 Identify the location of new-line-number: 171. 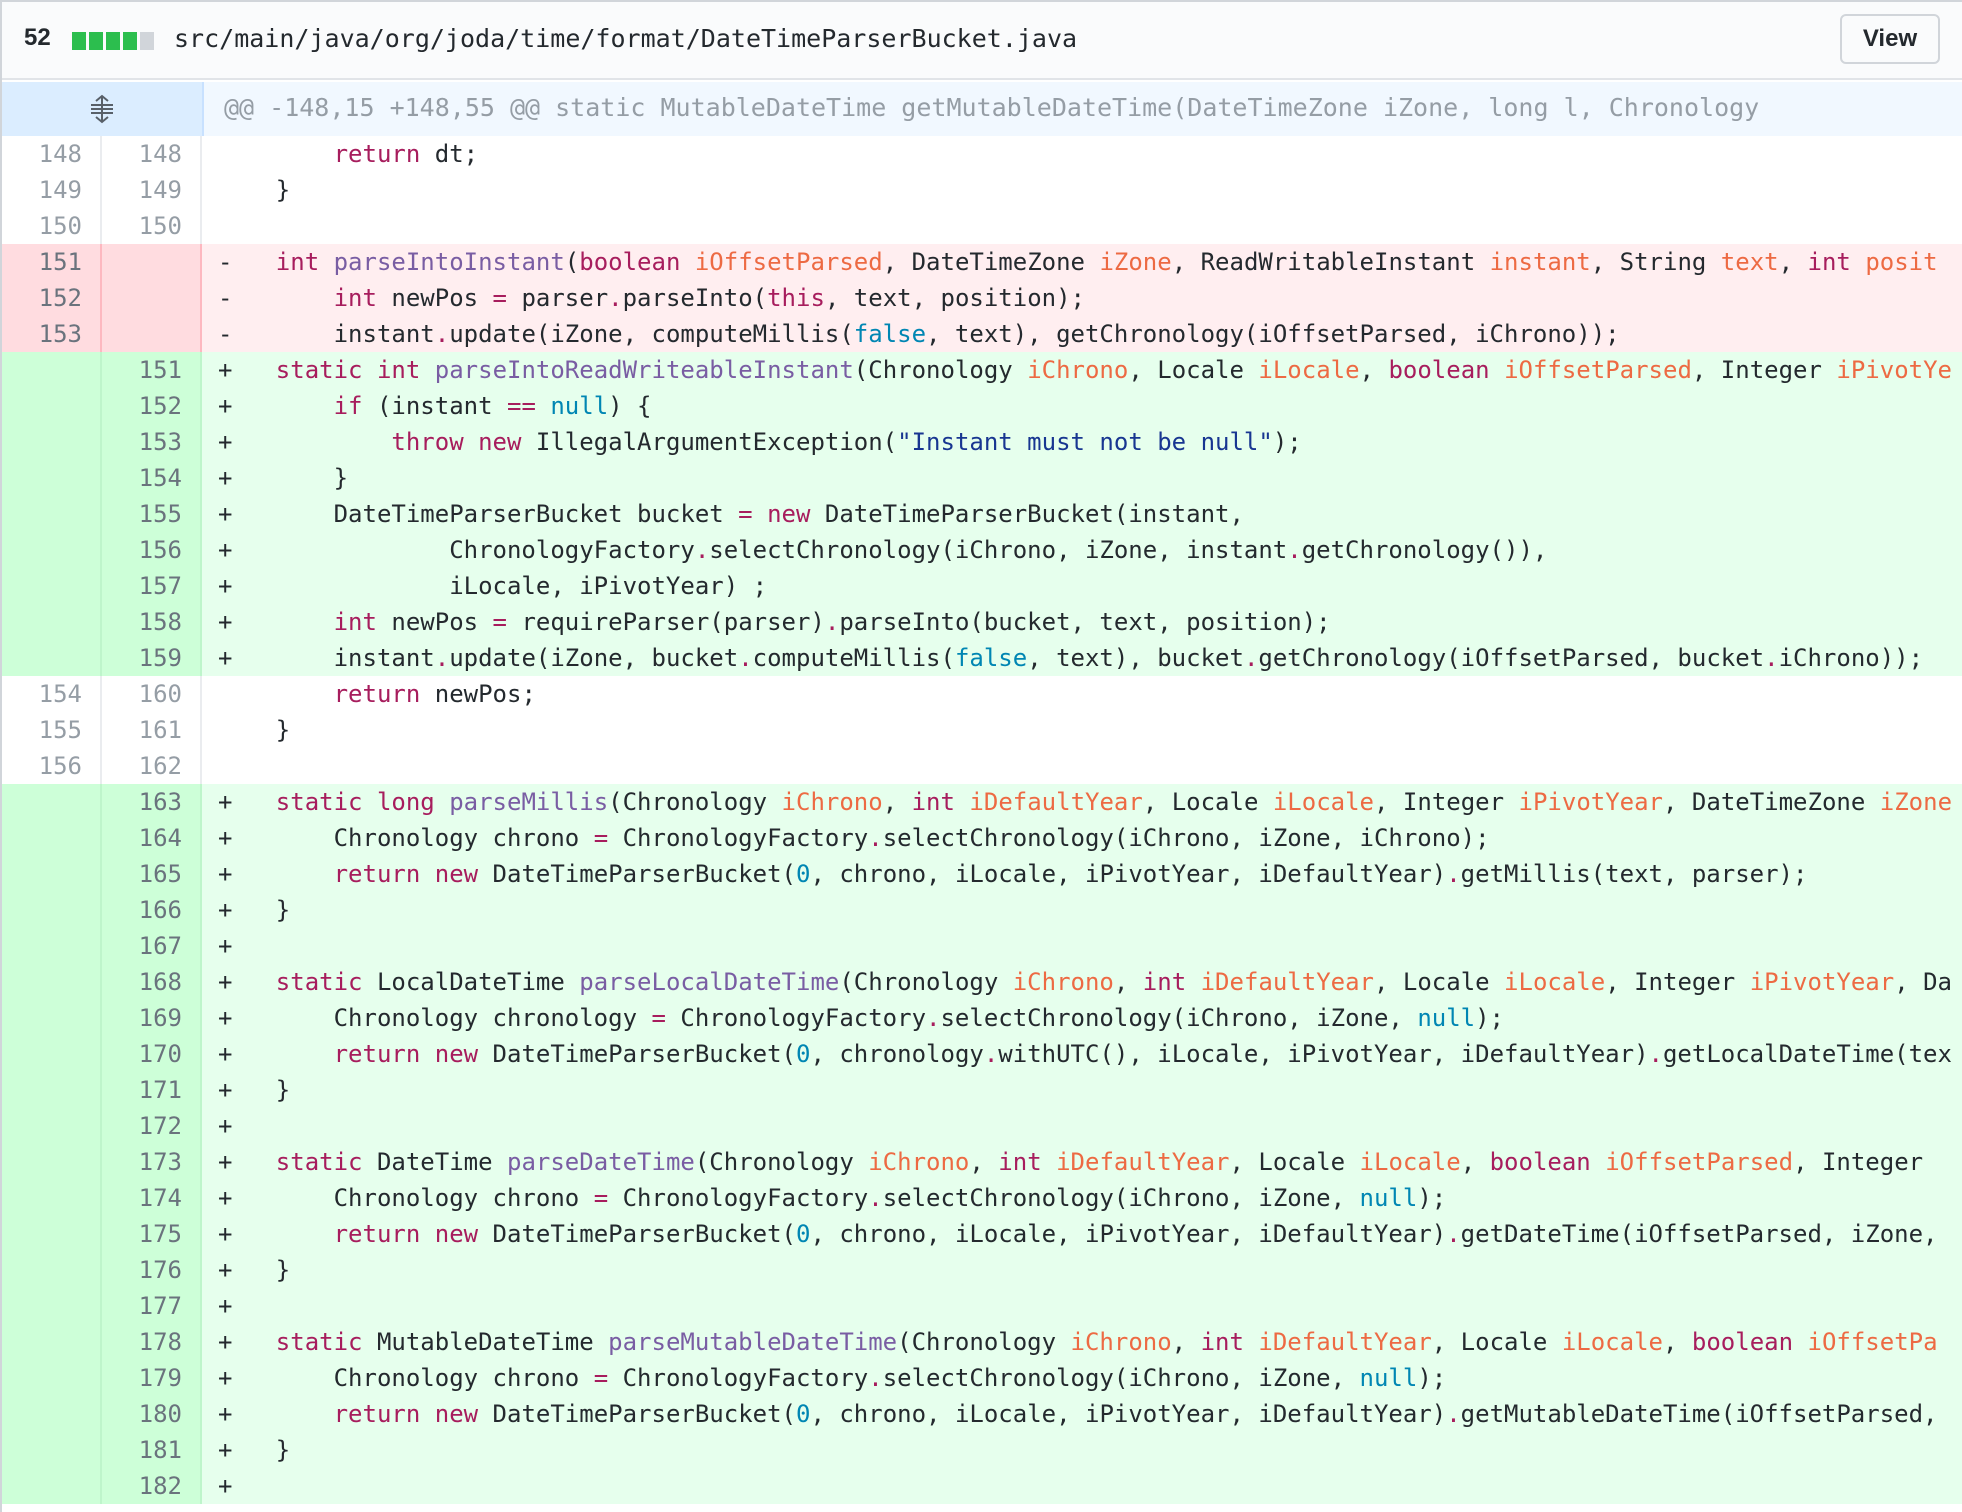
(152, 1090).